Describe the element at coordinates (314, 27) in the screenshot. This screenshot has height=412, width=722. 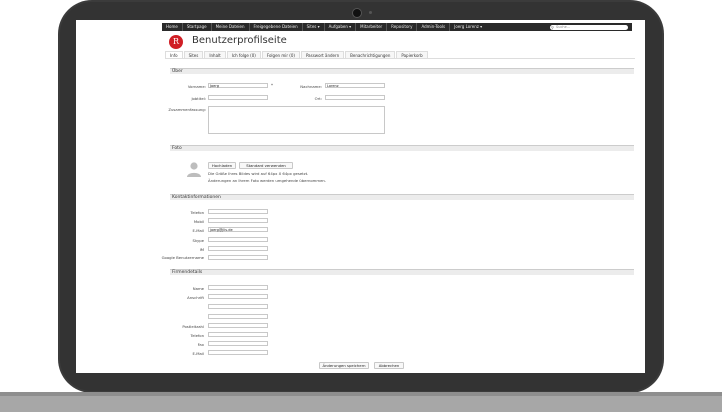
I see `nav-sites: Sites ▾` at that location.